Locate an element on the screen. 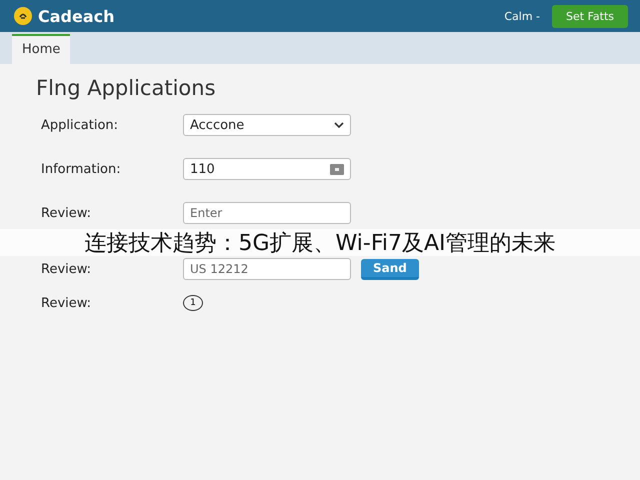  app-name: Cadeach is located at coordinates (76, 16).